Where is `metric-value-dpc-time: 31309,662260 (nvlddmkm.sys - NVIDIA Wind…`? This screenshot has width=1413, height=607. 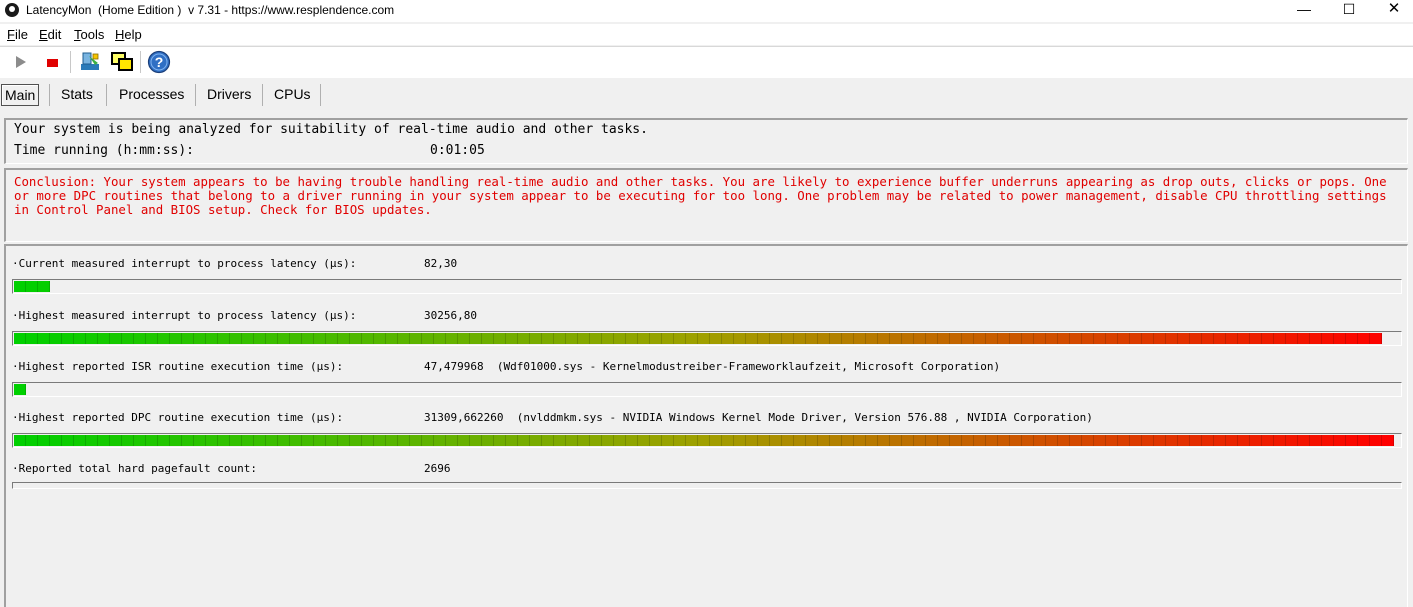 metric-value-dpc-time: 31309,662260 (nvlddmkm.sys - NVIDIA Wind… is located at coordinates (758, 417).